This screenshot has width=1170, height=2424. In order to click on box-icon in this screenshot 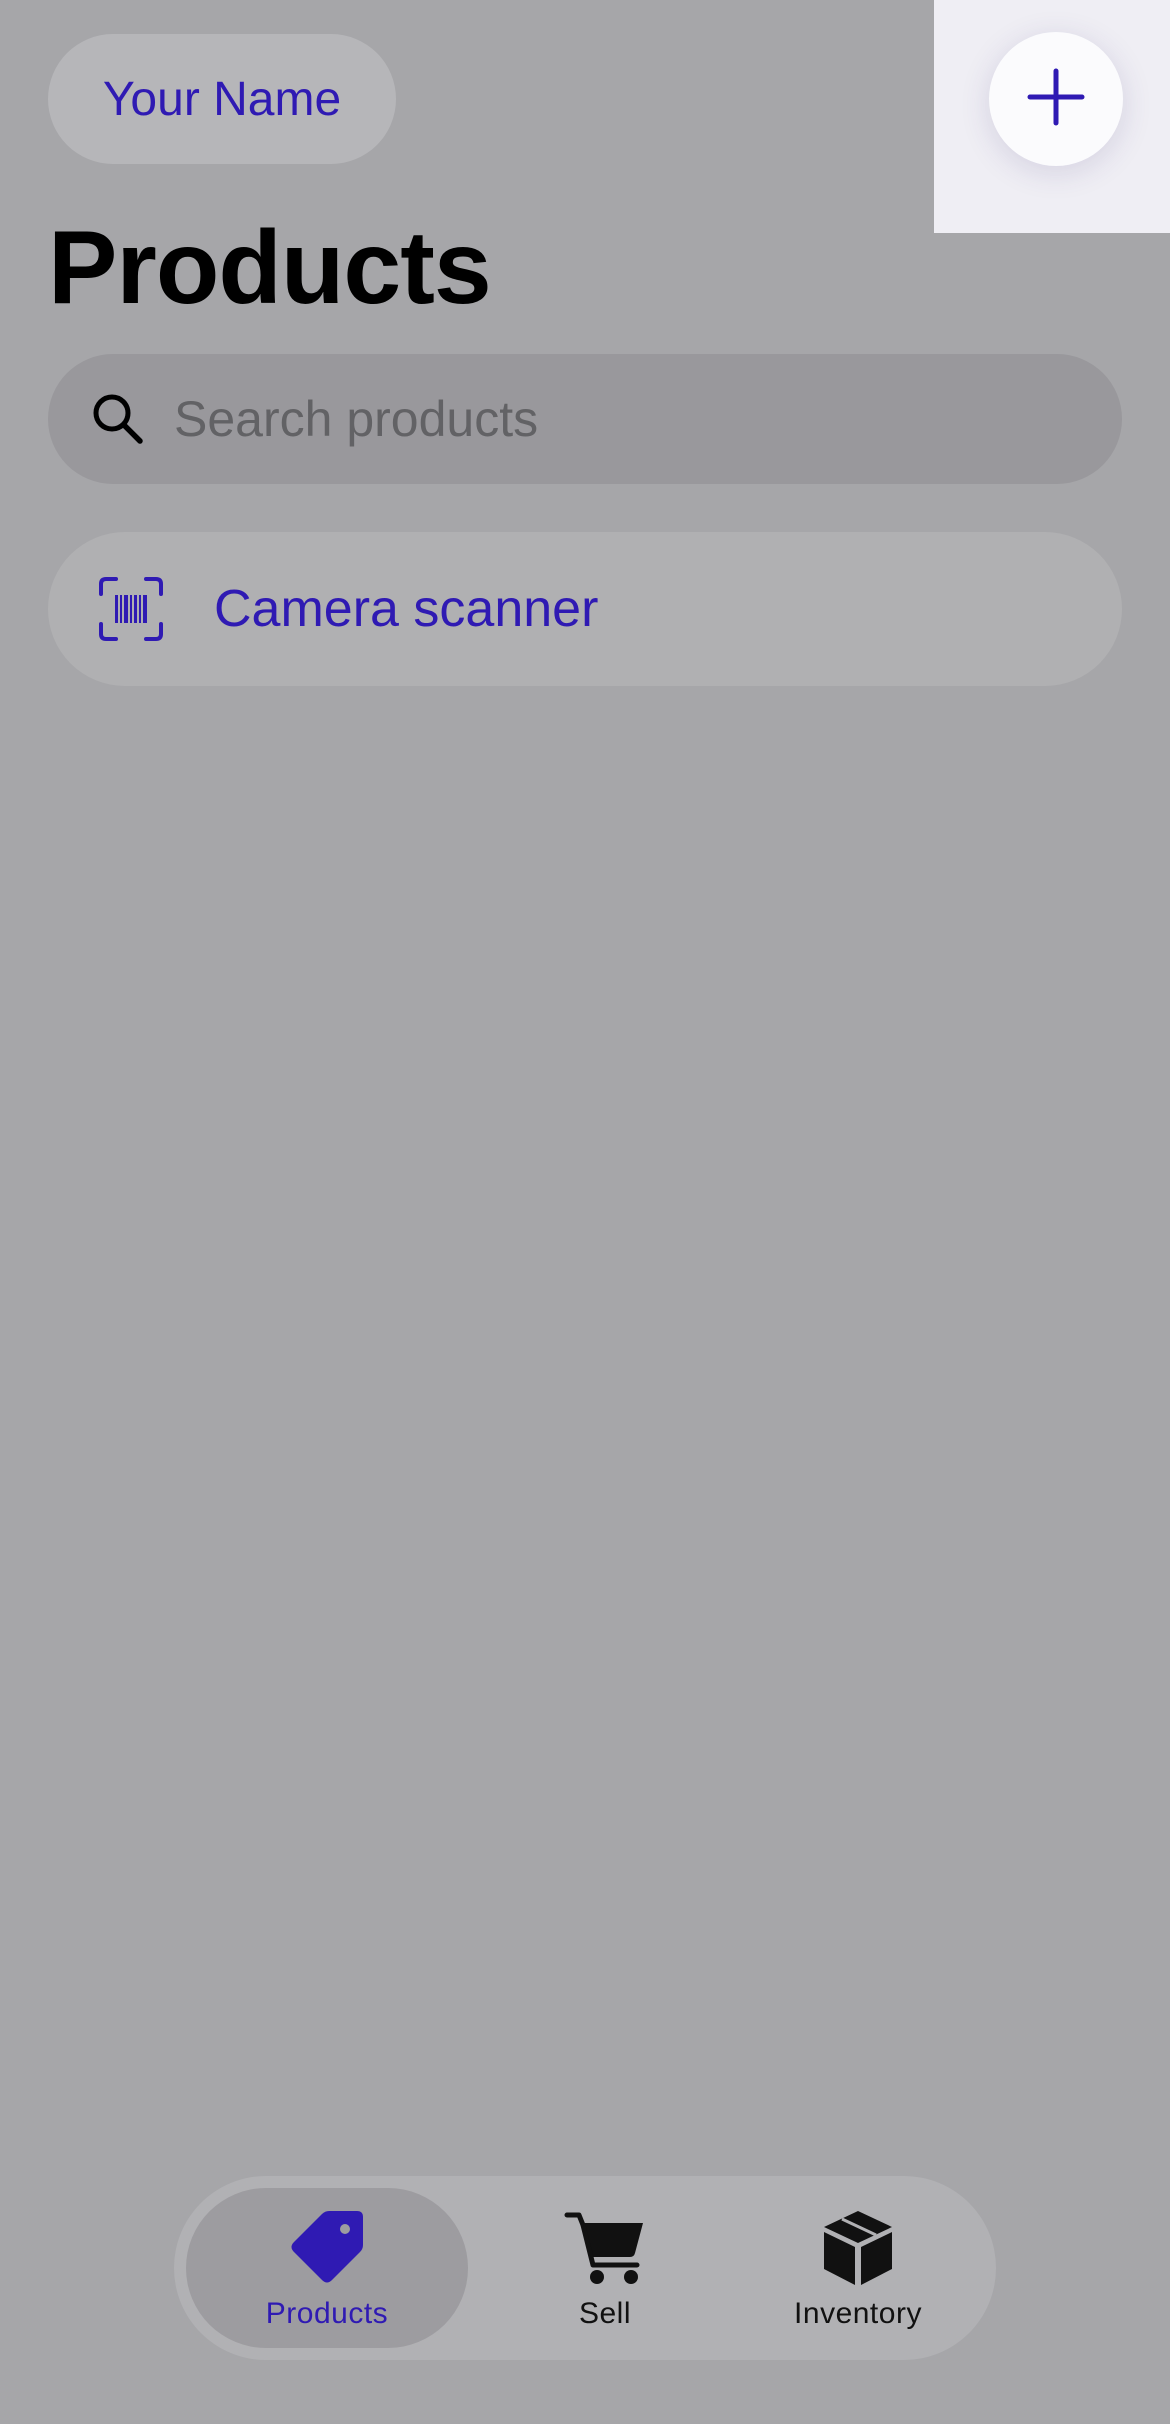, I will do `click(858, 2247)`.